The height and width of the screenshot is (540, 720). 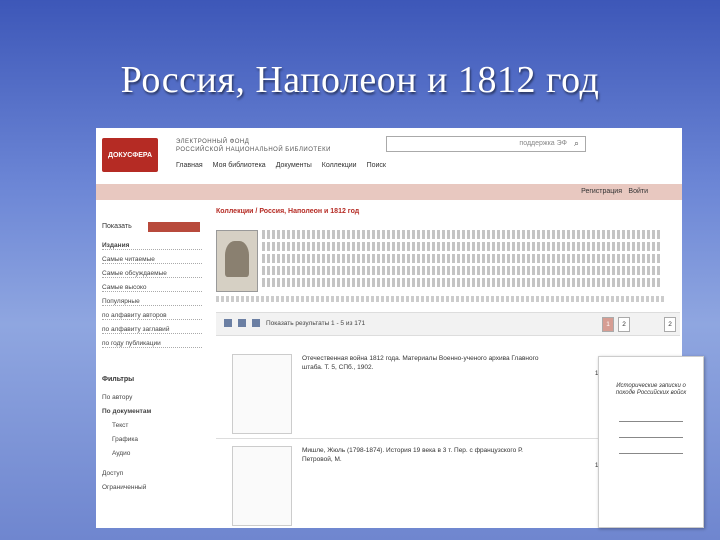 What do you see at coordinates (162, 453) in the screenshot?
I see `filter-audio: Аудио` at bounding box center [162, 453].